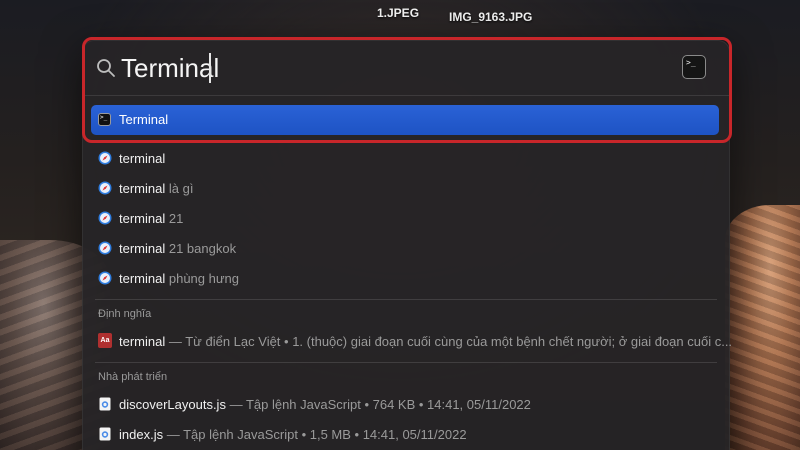  I want to click on definition-word: terminal, so click(142, 341).